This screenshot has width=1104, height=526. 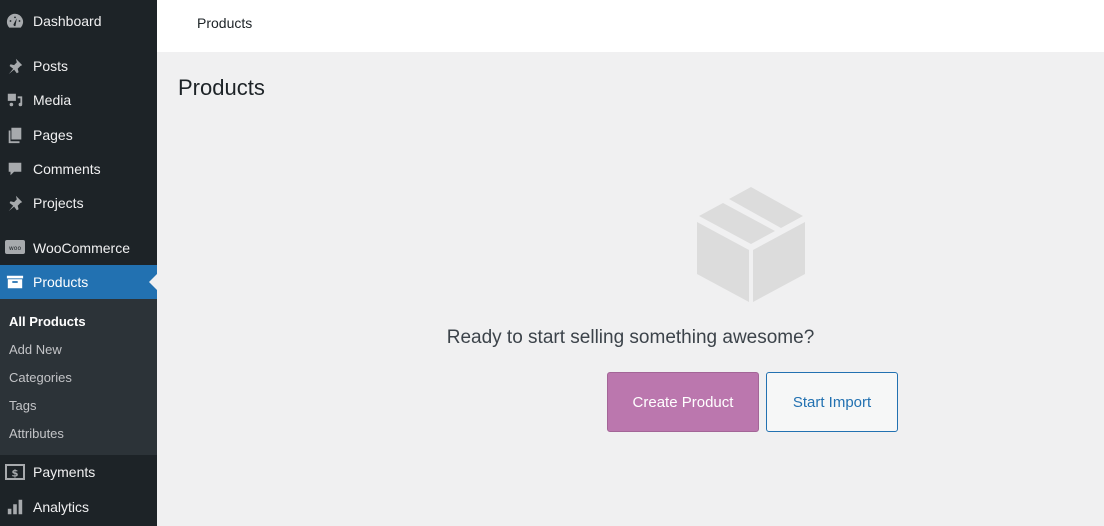 I want to click on pages-icon, so click(x=15, y=135).